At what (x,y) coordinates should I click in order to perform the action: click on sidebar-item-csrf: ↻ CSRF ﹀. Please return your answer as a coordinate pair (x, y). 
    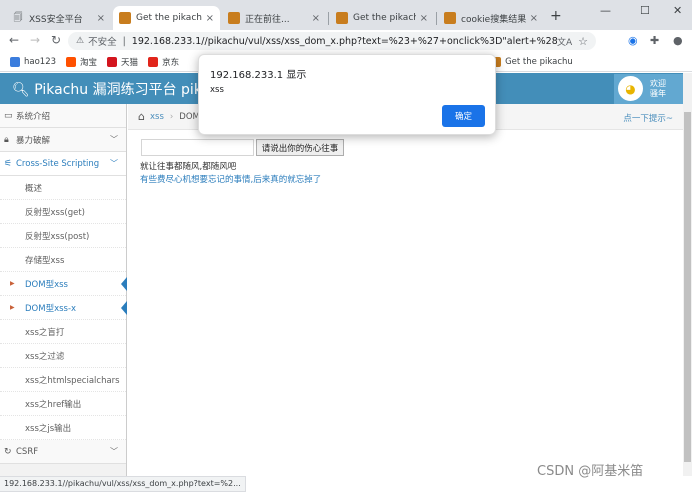
    Looking at the image, I should click on (63, 452).